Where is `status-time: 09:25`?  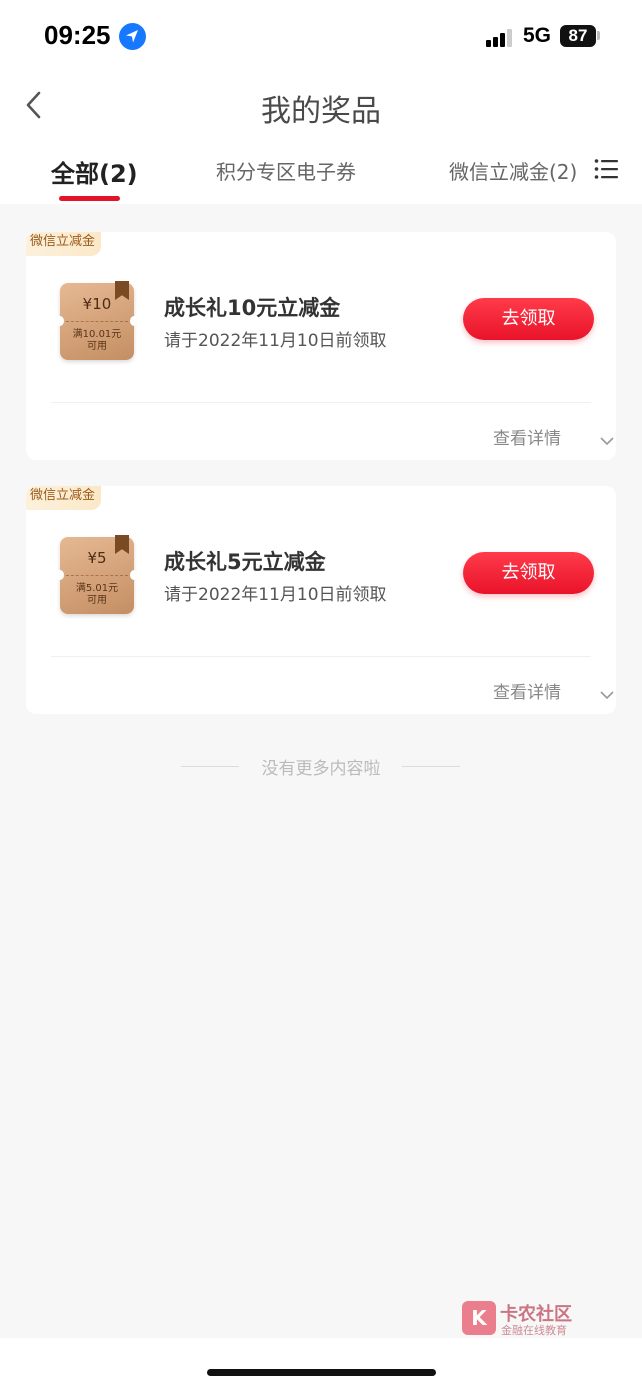
status-time: 09:25 is located at coordinates (77, 35).